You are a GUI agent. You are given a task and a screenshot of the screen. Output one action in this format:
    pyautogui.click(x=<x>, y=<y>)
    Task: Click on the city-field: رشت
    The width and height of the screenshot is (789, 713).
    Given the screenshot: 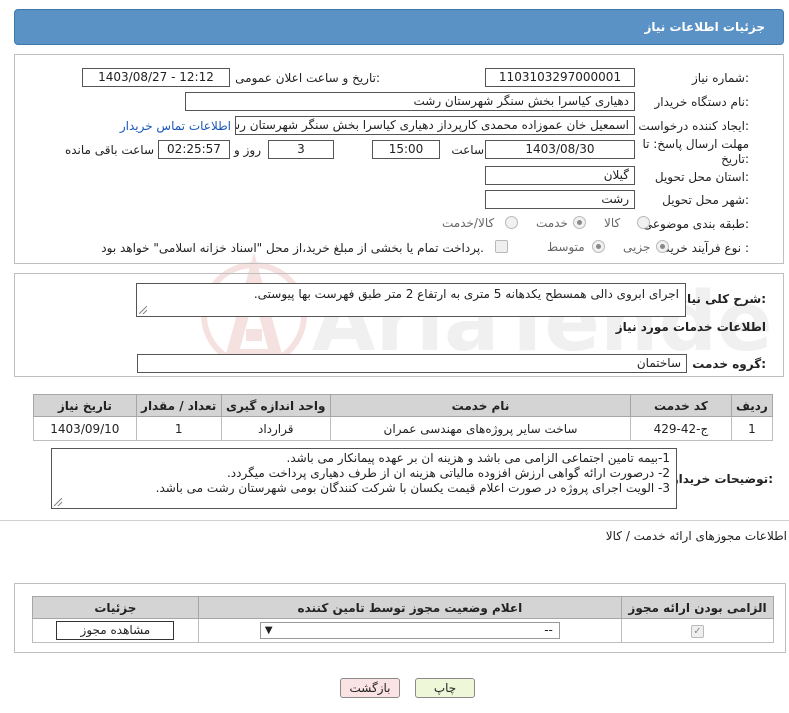 What is the action you would take?
    pyautogui.click(x=560, y=199)
    